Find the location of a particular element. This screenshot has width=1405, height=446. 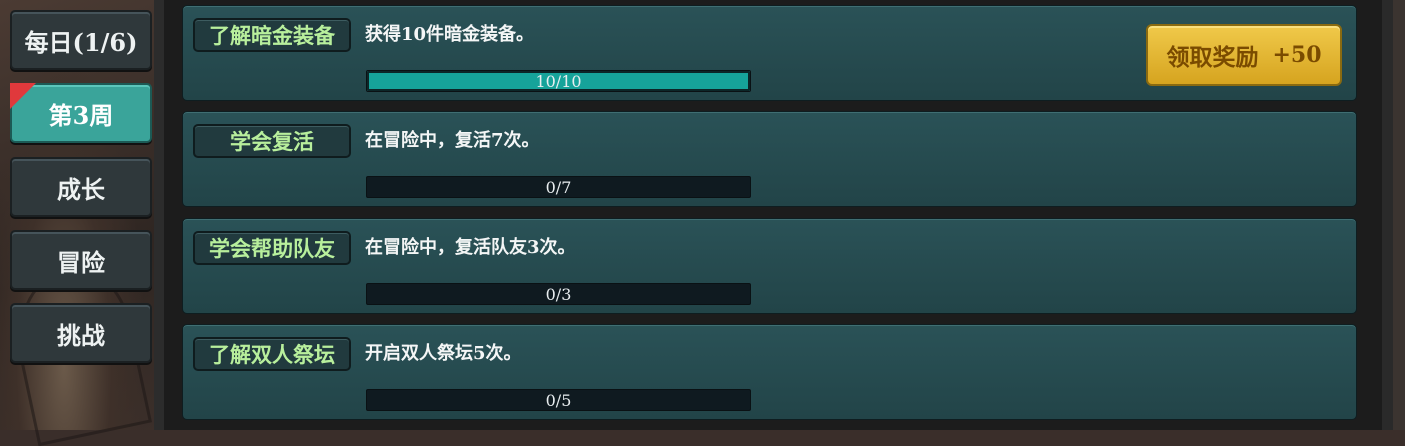

progress-bar: 0/3 is located at coordinates (558, 294).